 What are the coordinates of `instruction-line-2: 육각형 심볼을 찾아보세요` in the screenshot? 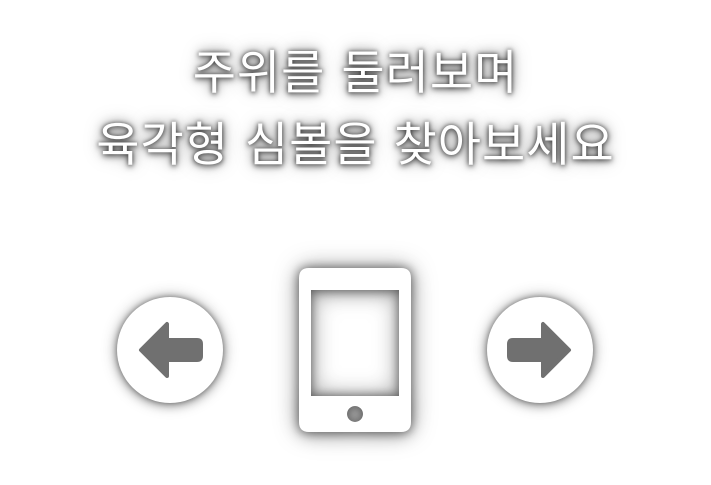 It's located at (355, 145).